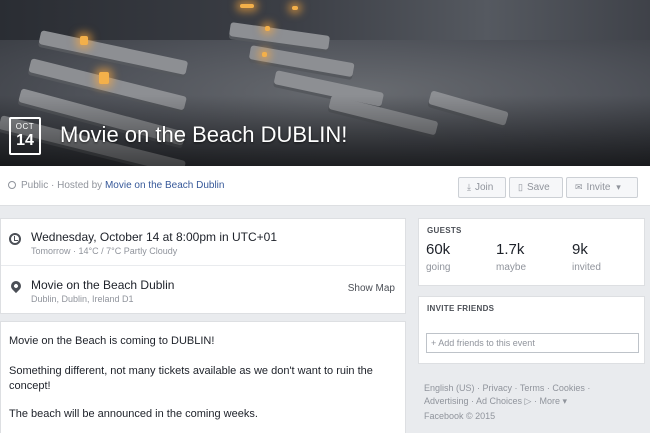 This screenshot has width=650, height=433. I want to click on join-icon: ⤓, so click(469, 187).